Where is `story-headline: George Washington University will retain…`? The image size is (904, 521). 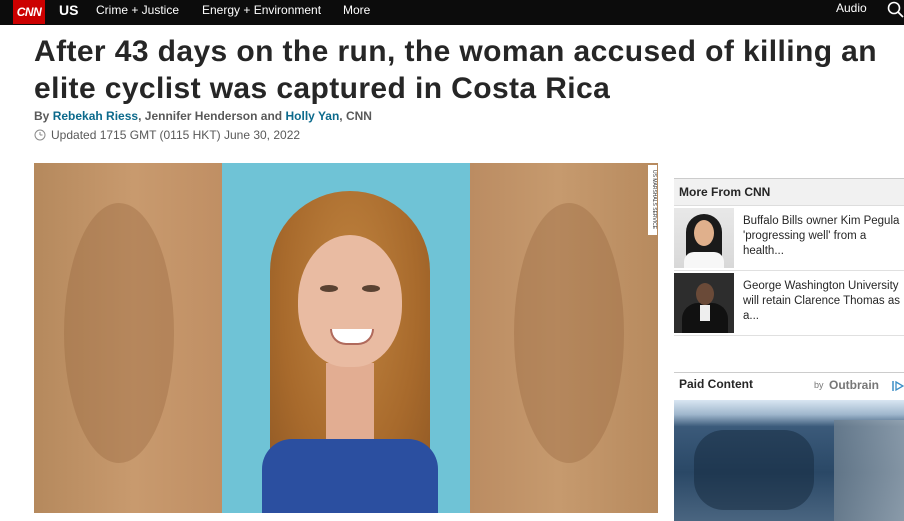 story-headline: George Washington University will retain… is located at coordinates (823, 301).